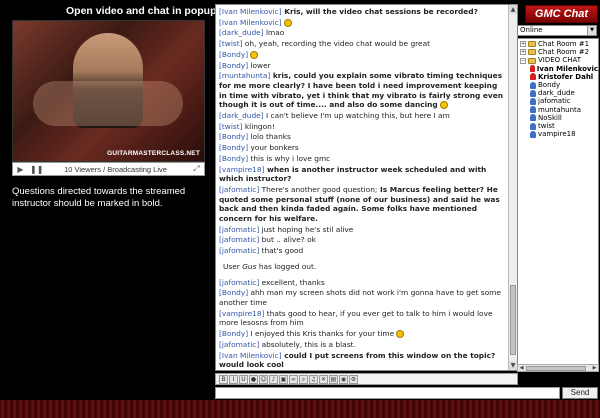 This screenshot has height=418, width=600. I want to click on clear-icon: ✕, so click(323, 379).